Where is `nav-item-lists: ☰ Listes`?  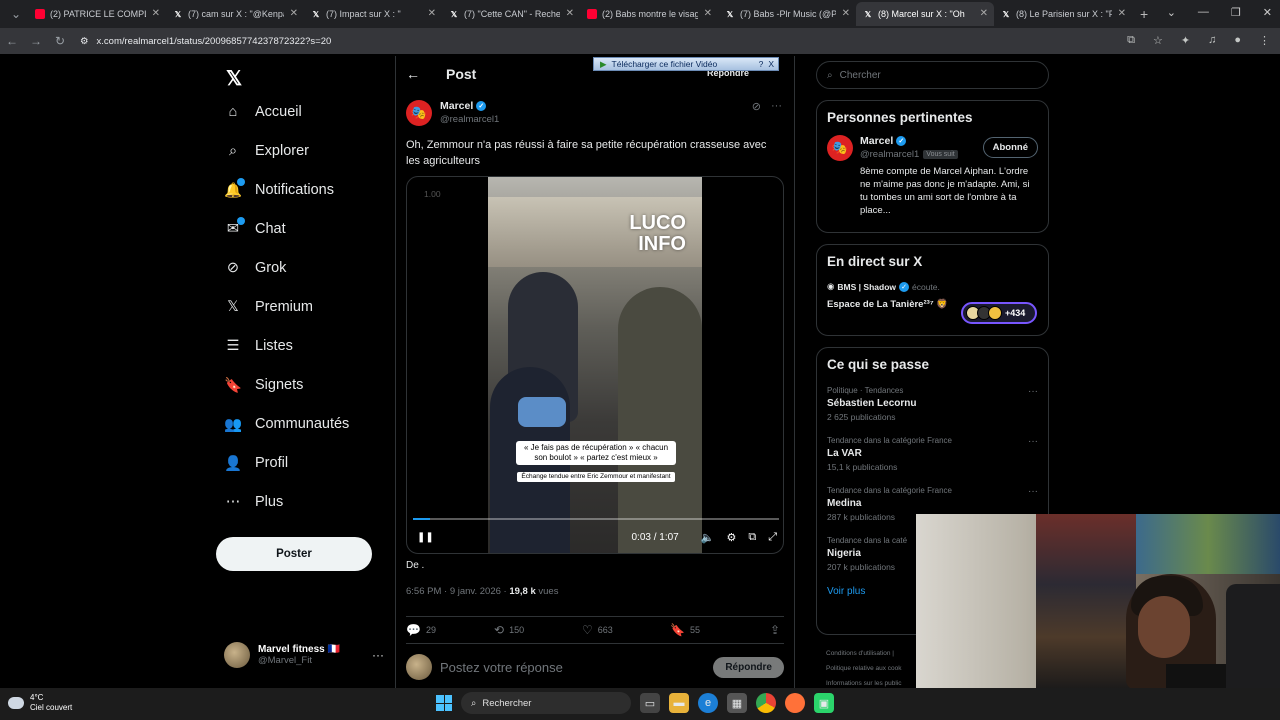 nav-item-lists: ☰ Listes is located at coordinates (258, 346).